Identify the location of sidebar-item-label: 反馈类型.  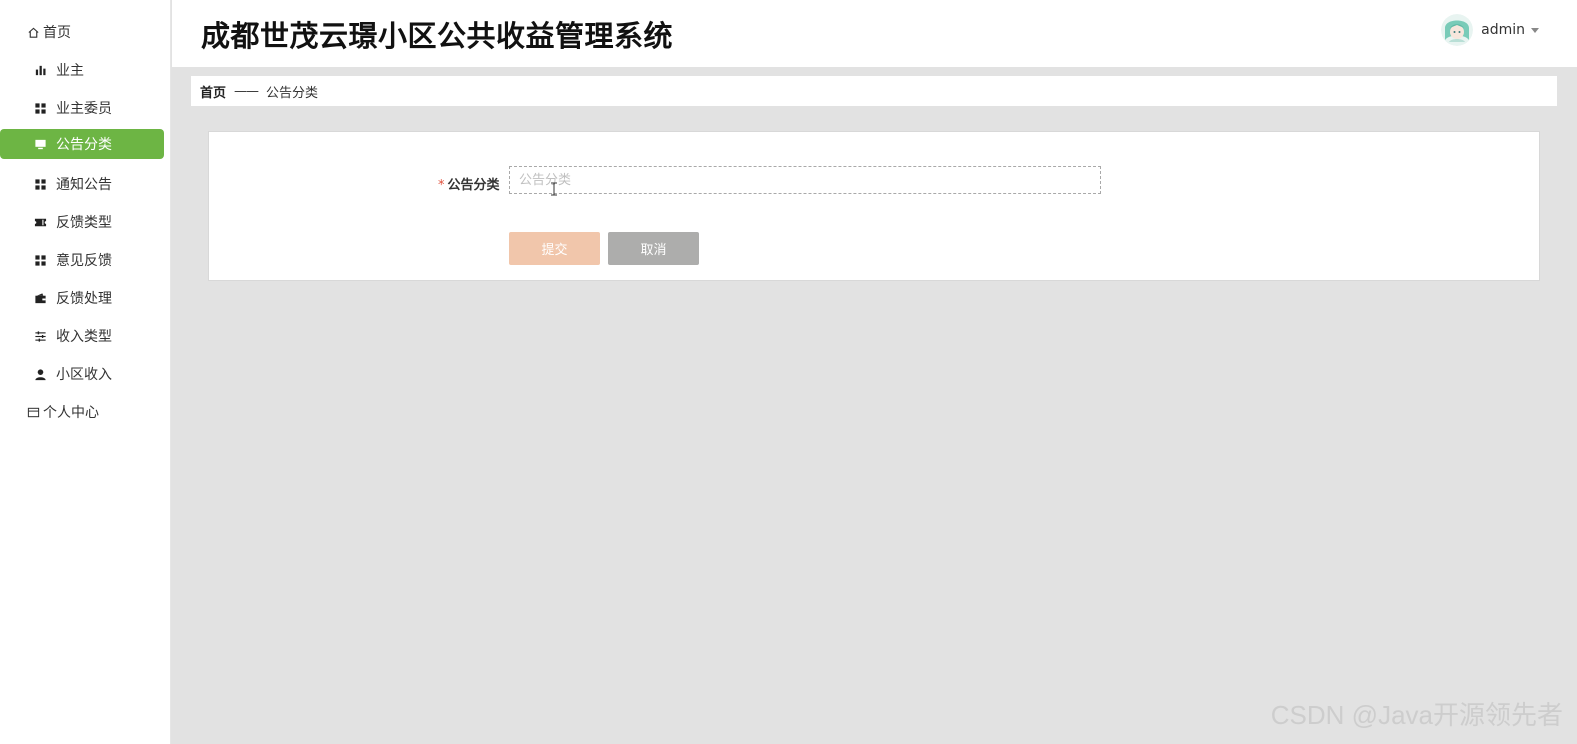
(84, 223).